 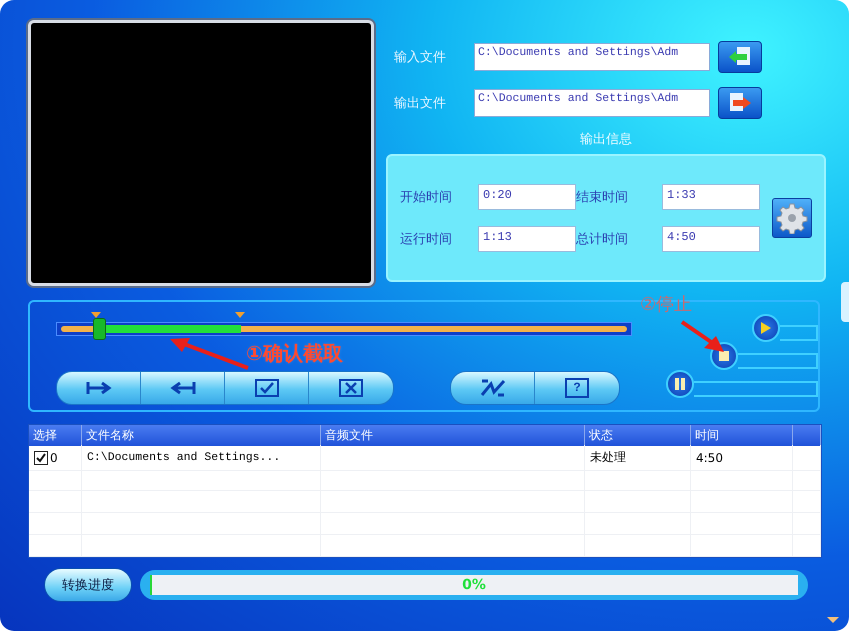 What do you see at coordinates (527, 239) in the screenshot?
I see `time-field: 1:13` at bounding box center [527, 239].